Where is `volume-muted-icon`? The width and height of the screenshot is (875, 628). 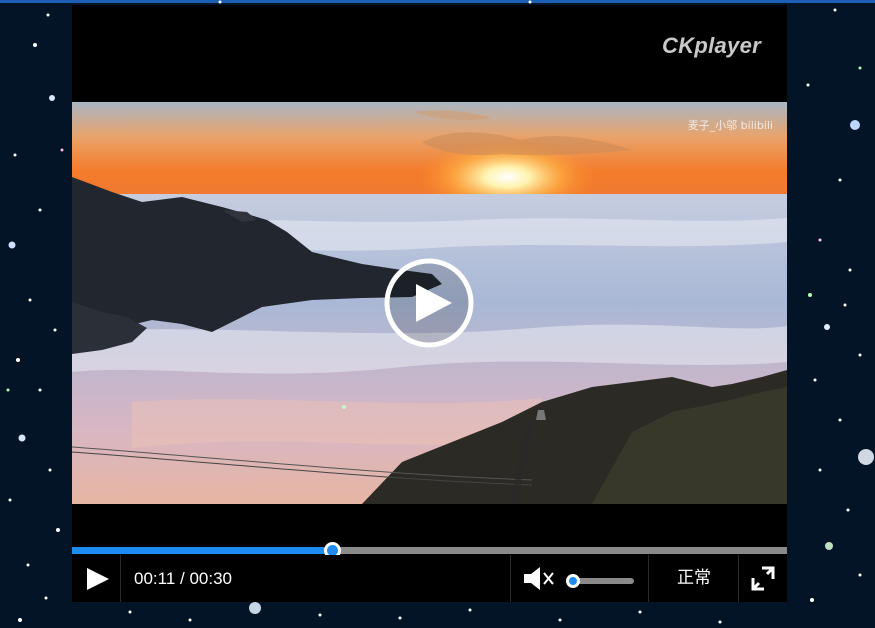 volume-muted-icon is located at coordinates (539, 578).